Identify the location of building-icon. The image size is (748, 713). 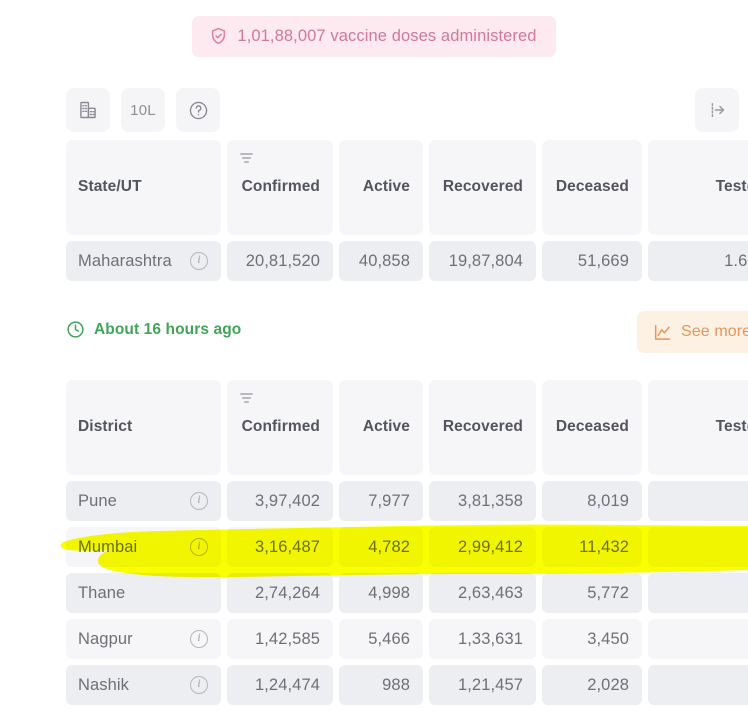
(88, 110).